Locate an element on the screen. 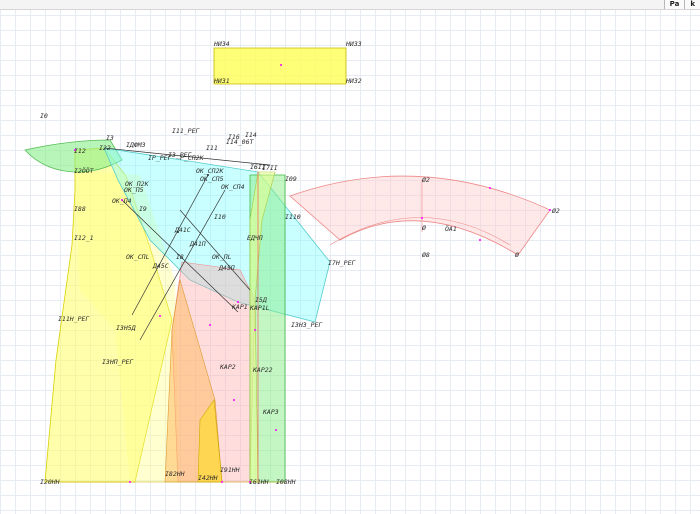  label-ok-cp2k: ОК_СП2К is located at coordinates (210, 171).